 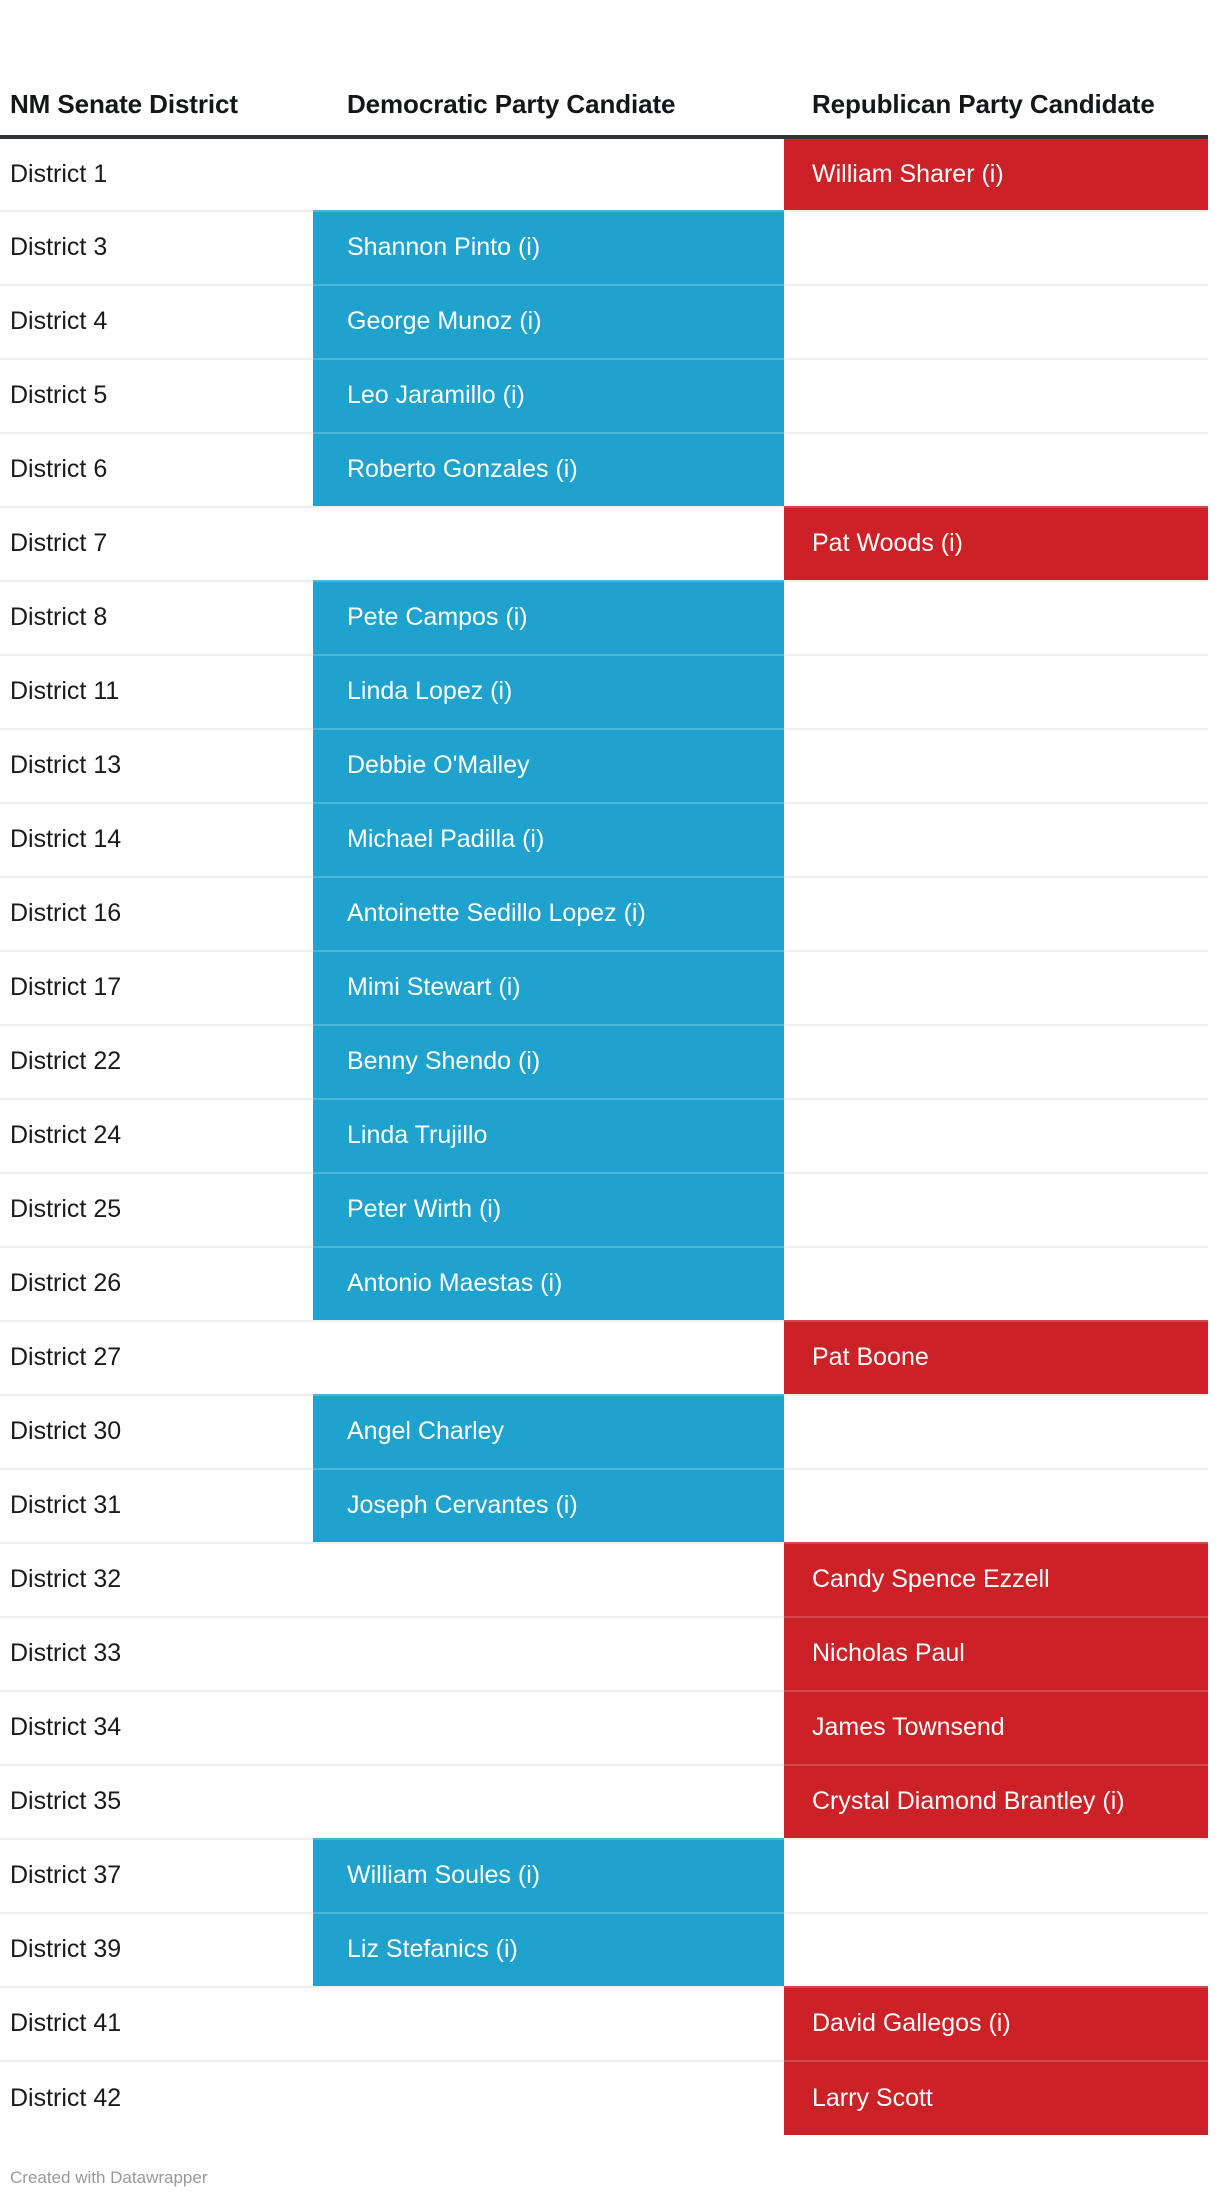 I want to click on table-row: District 24 Linda Trujillo, so click(x=604, y=1135).